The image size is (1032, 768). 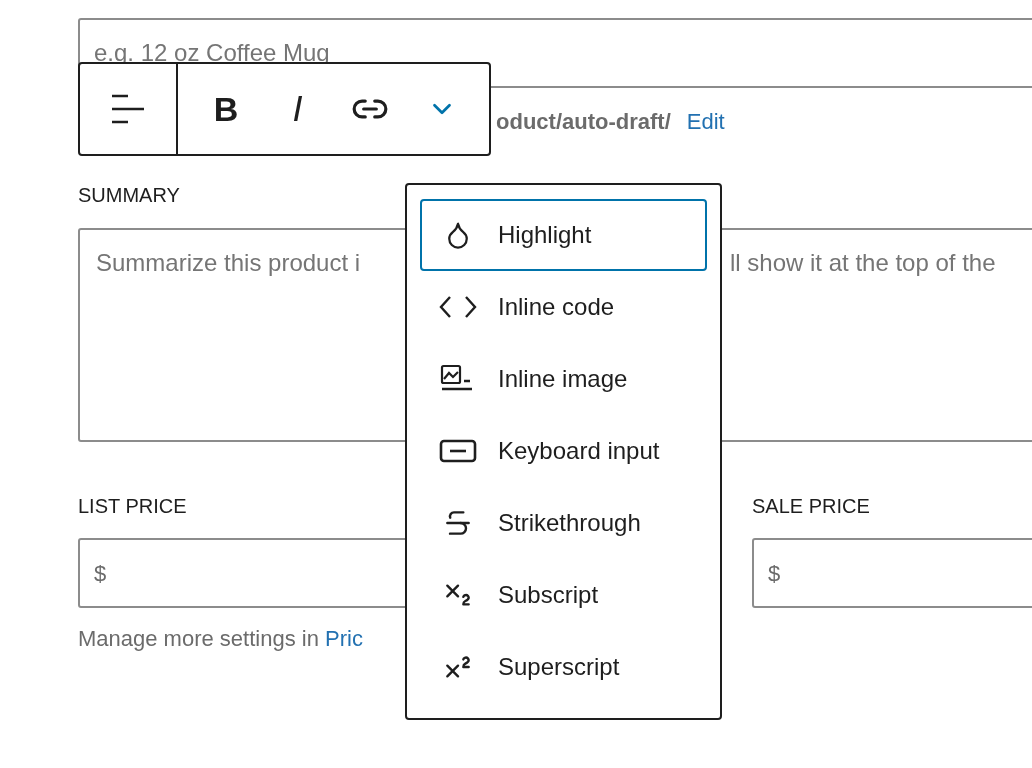 I want to click on menu-item: Keyboard input, so click(x=563, y=451).